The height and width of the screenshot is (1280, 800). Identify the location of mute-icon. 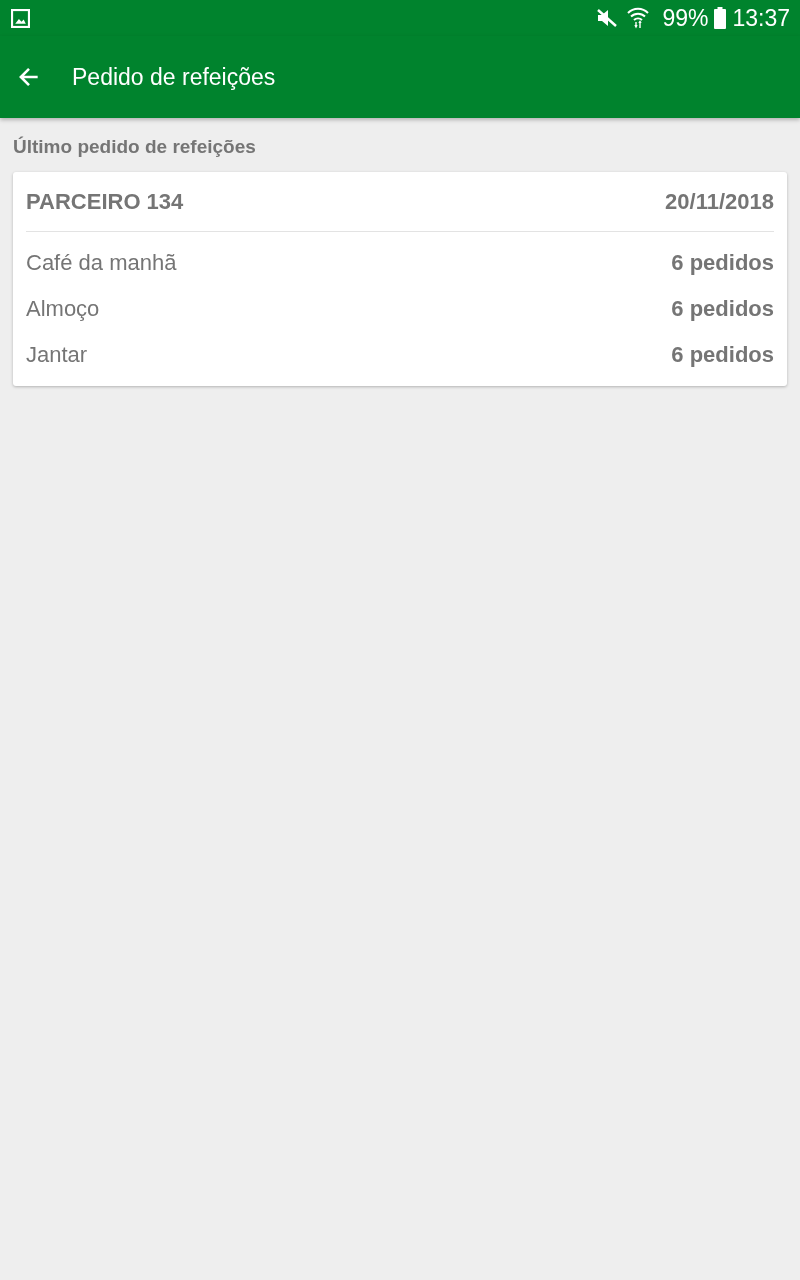
(607, 18).